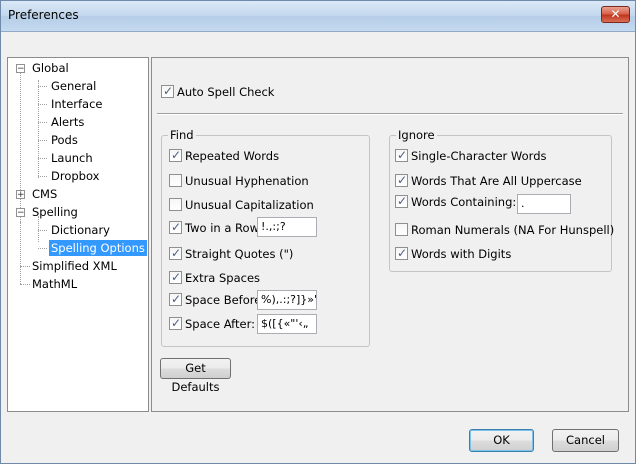  I want to click on space-after-input: $([{«"'‹„, so click(287, 324).